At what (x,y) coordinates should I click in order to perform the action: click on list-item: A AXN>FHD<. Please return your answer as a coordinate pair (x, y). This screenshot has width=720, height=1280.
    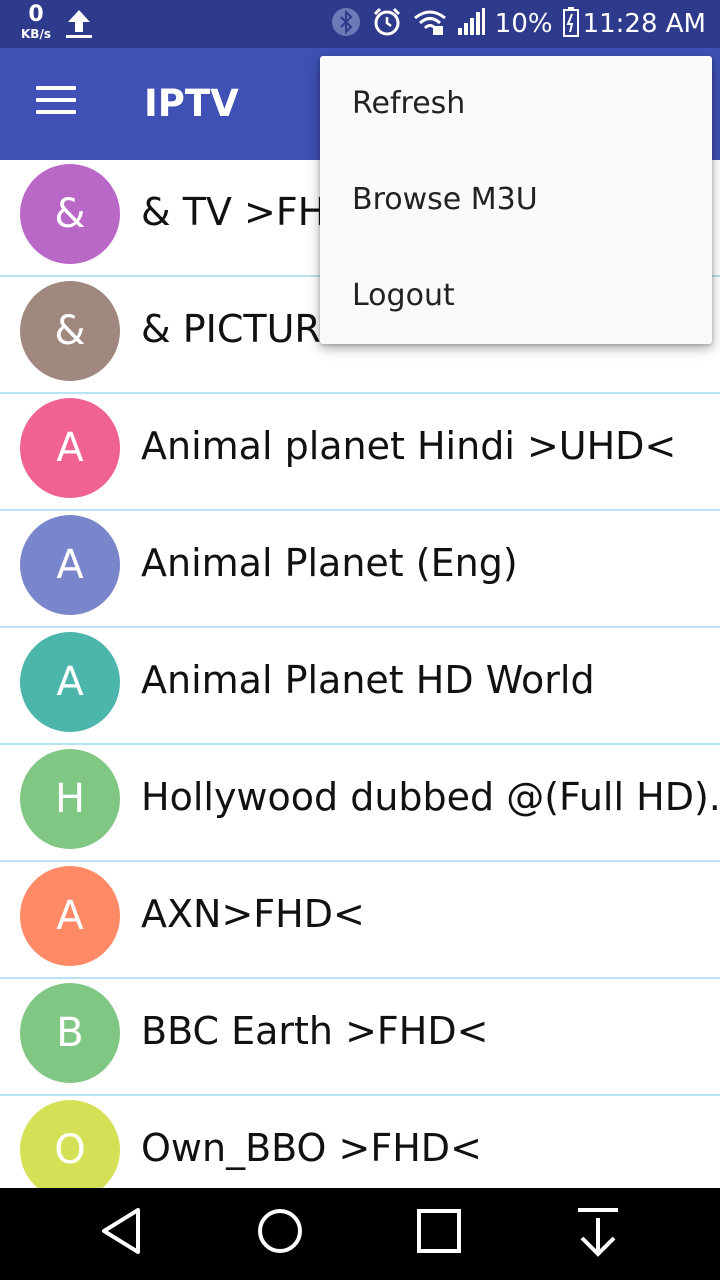
    Looking at the image, I should click on (360, 920).